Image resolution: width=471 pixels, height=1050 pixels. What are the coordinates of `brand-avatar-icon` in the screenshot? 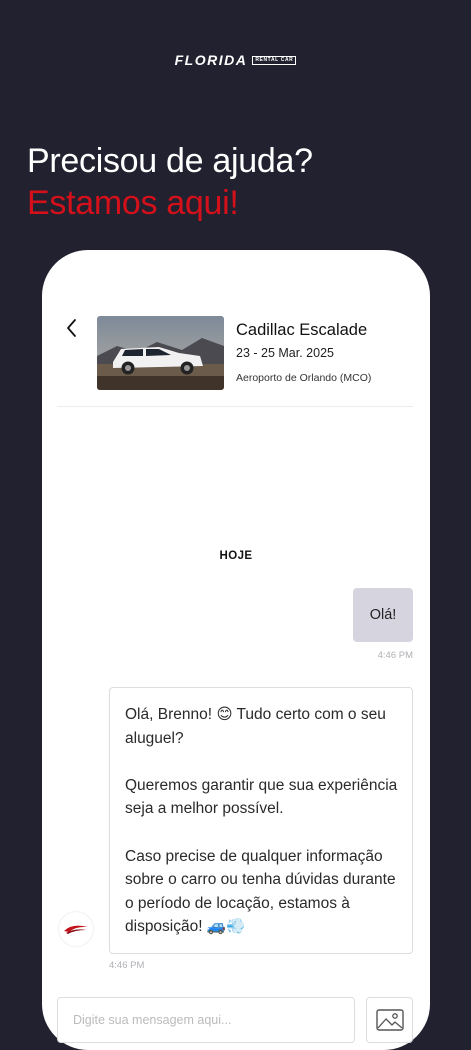 It's located at (76, 929).